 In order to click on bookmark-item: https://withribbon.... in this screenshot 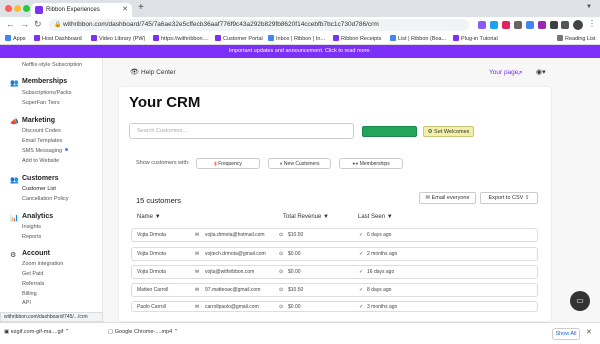, I will do `click(181, 38)`.